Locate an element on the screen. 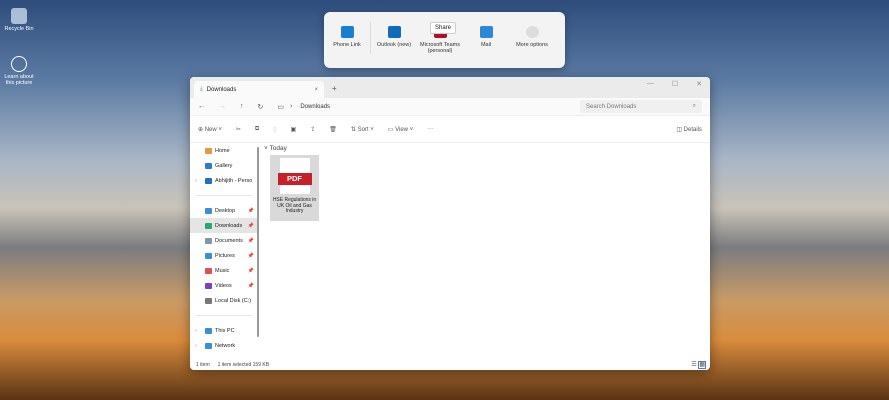  forward-button: → is located at coordinates (222, 106).